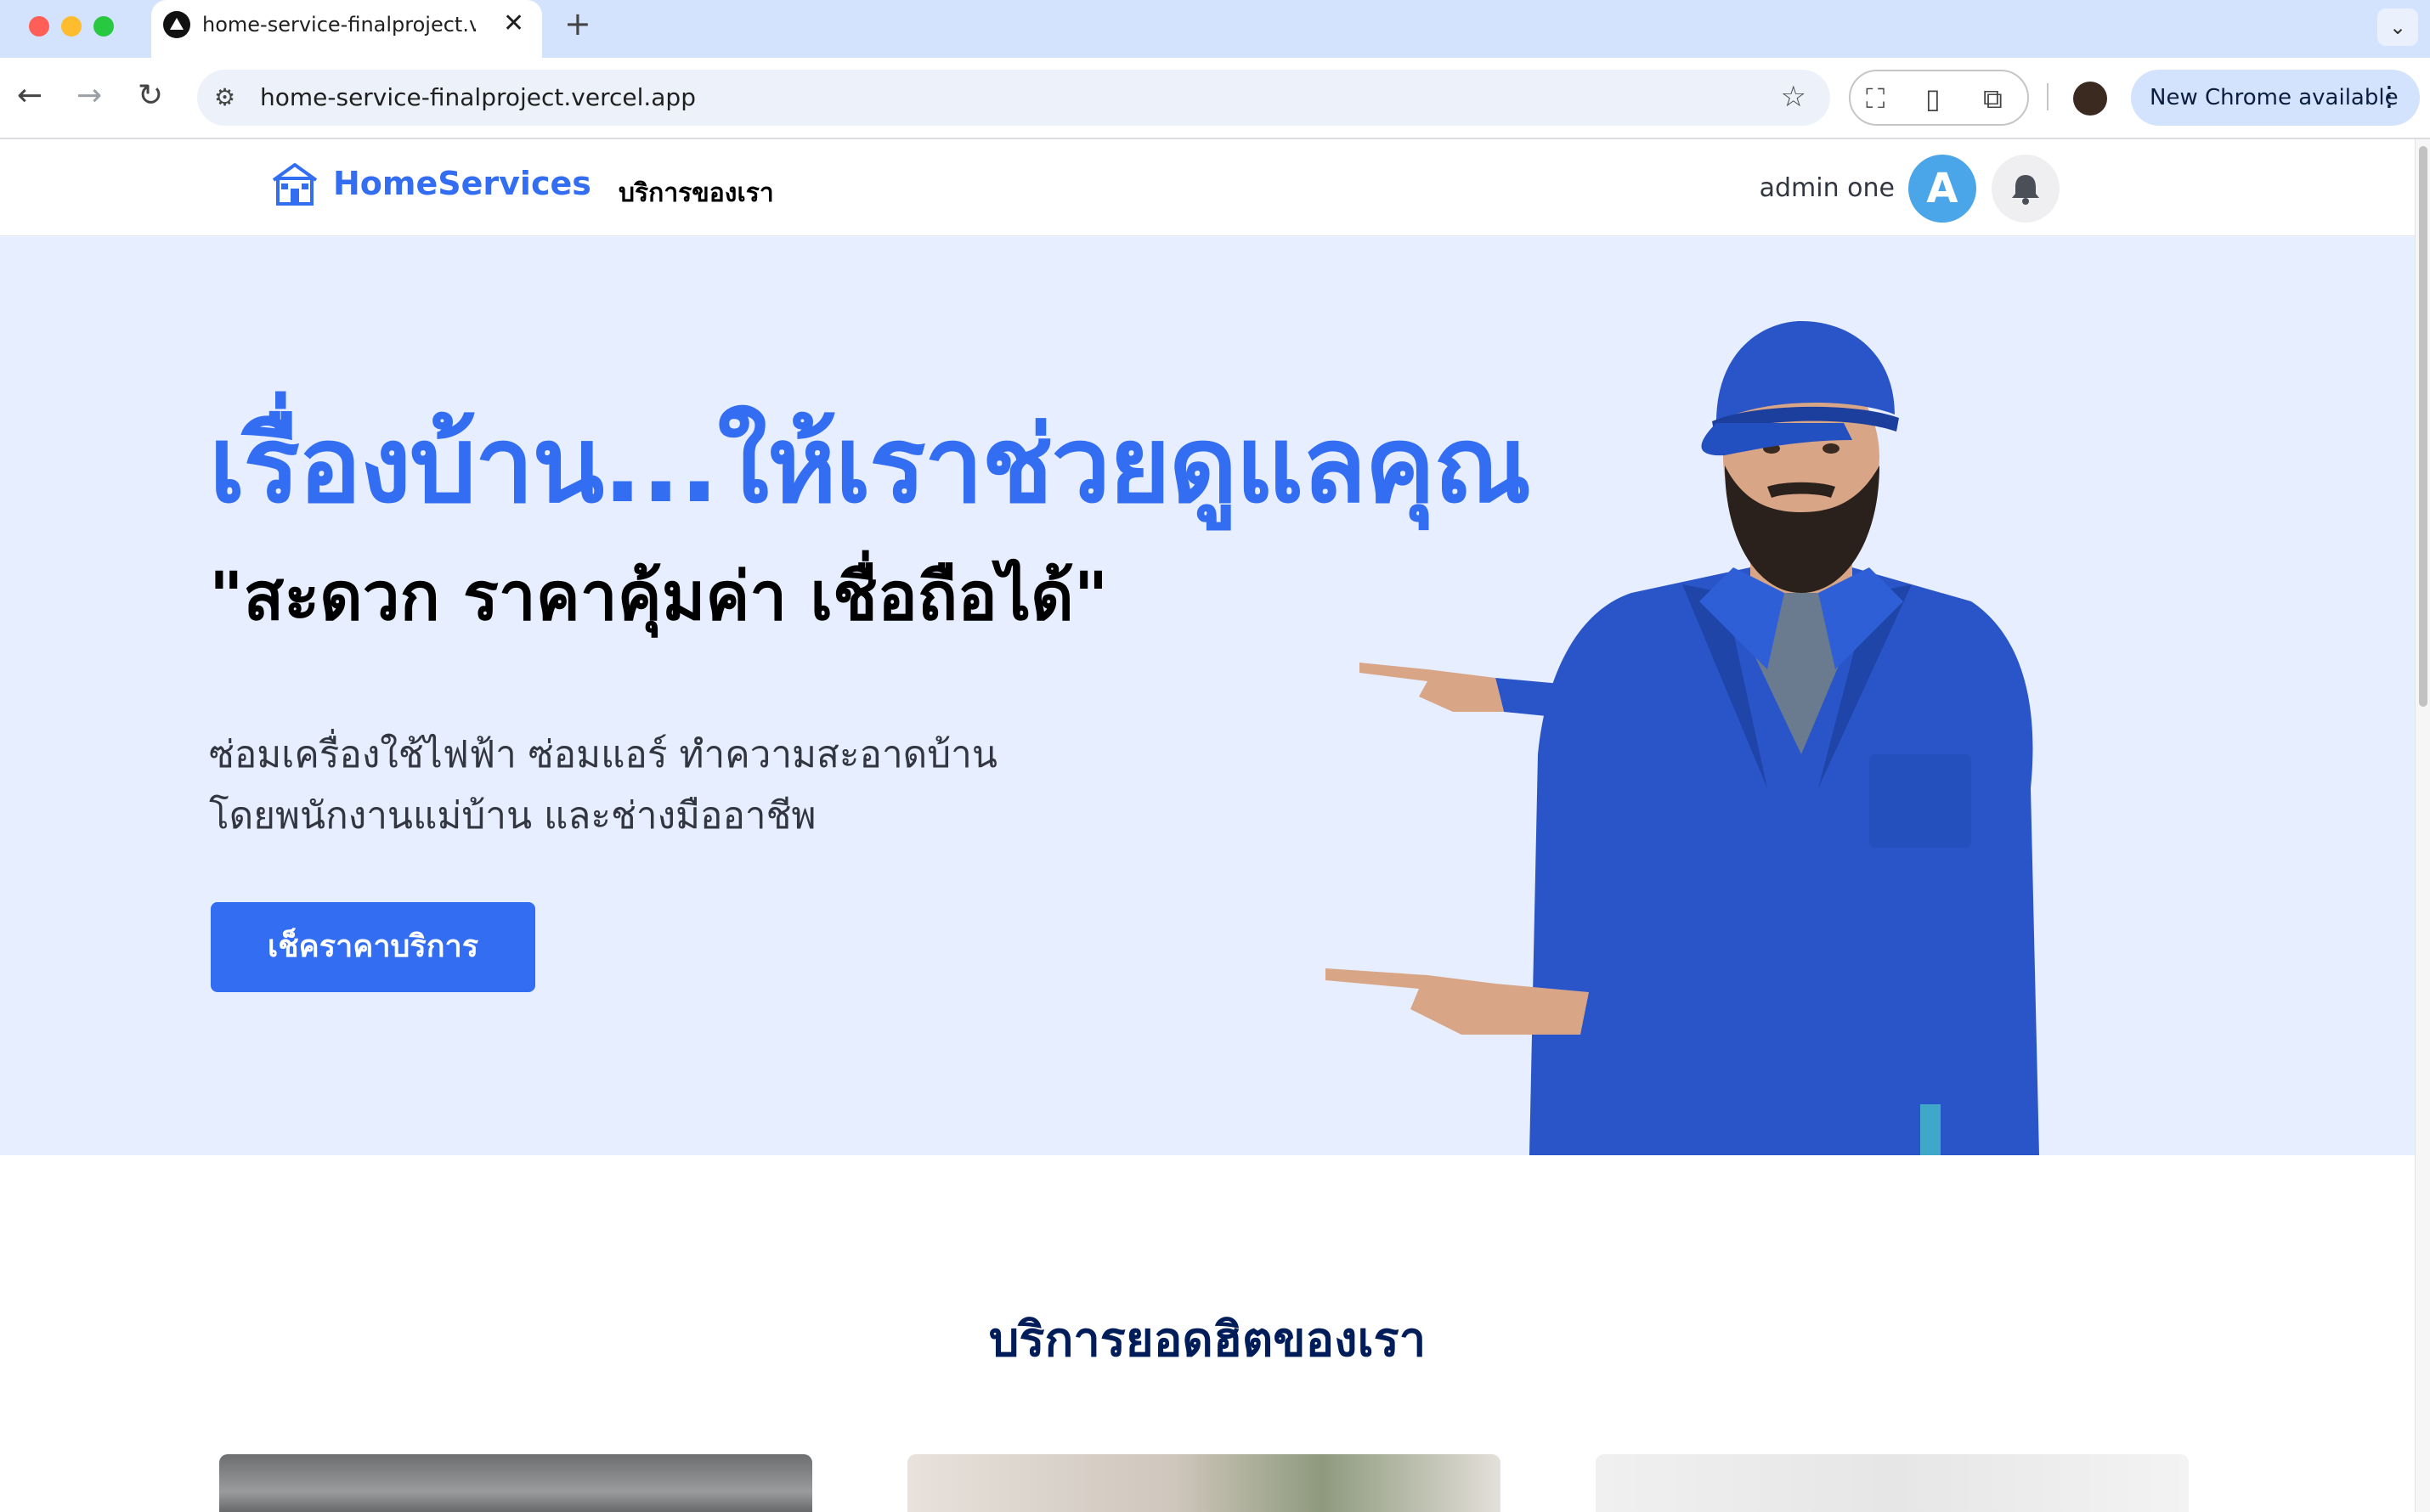 The width and height of the screenshot is (2430, 1512). What do you see at coordinates (2423, 426) in the screenshot?
I see `scrollbar-thumb` at bounding box center [2423, 426].